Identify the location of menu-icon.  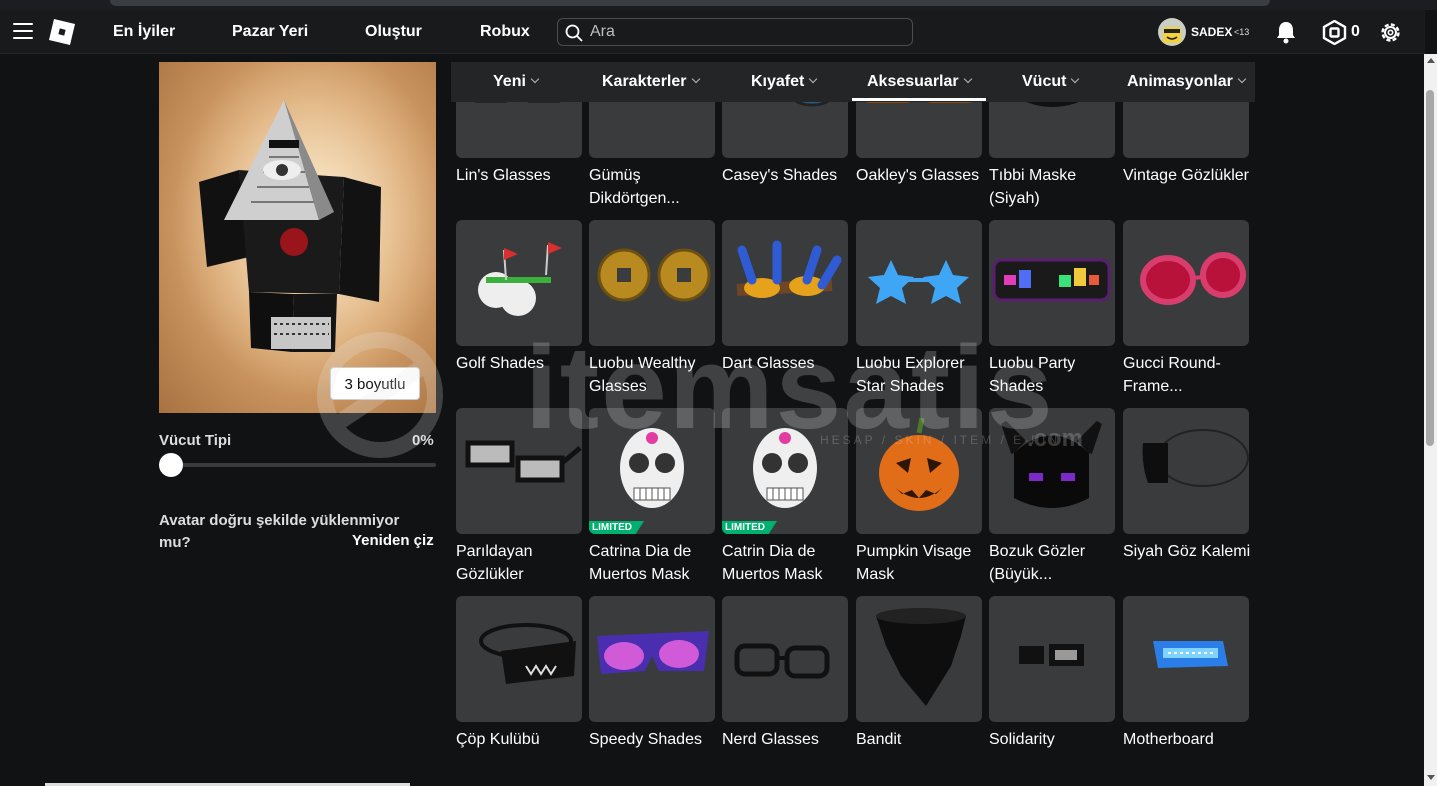
(23, 31).